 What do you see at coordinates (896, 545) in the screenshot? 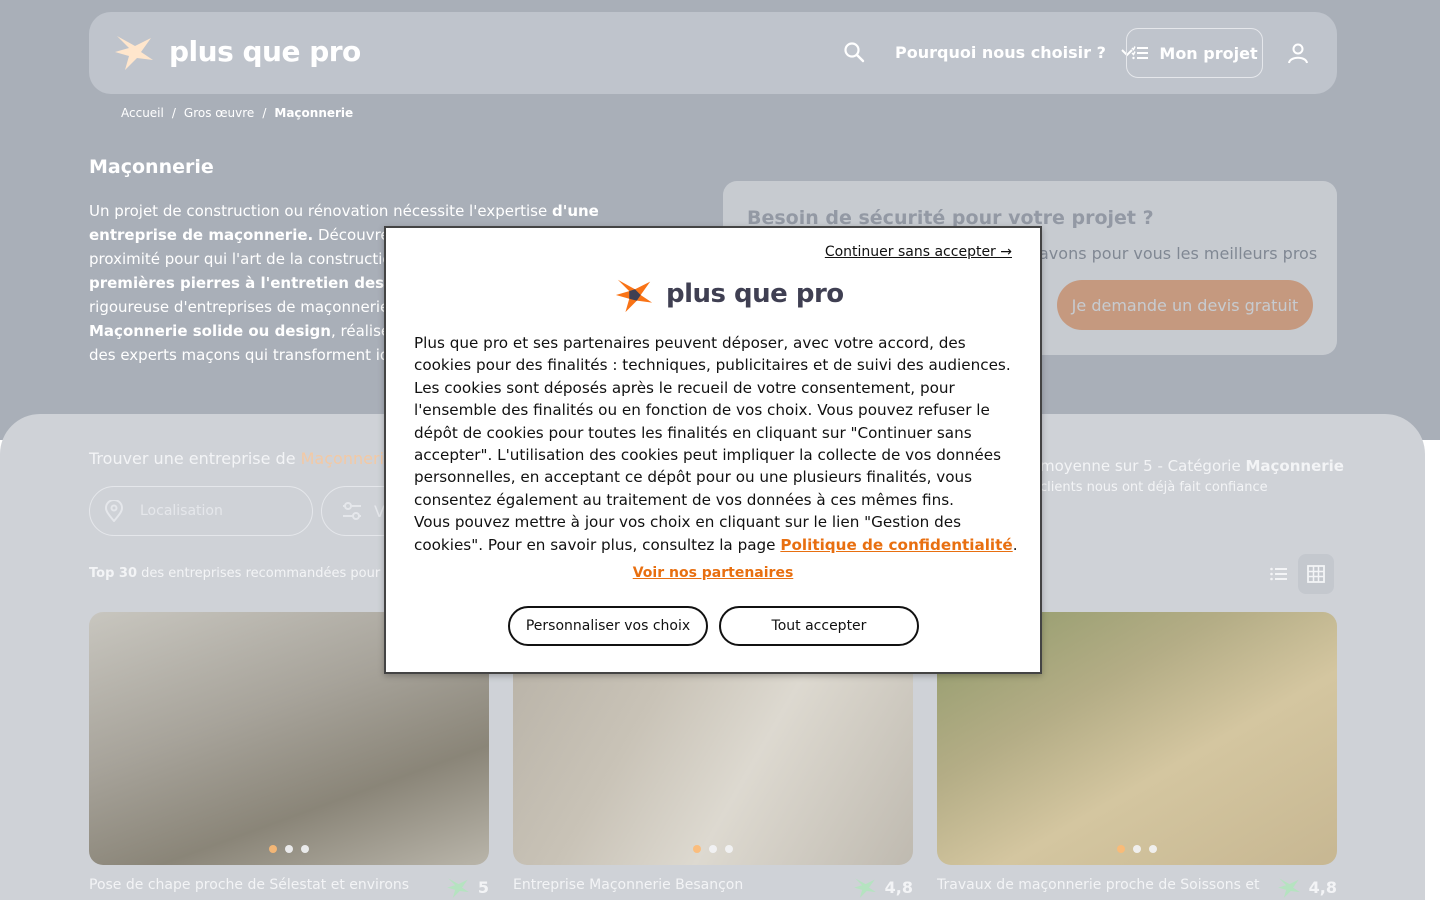
I see `privacy-policy-link: Politique de confidentialité` at bounding box center [896, 545].